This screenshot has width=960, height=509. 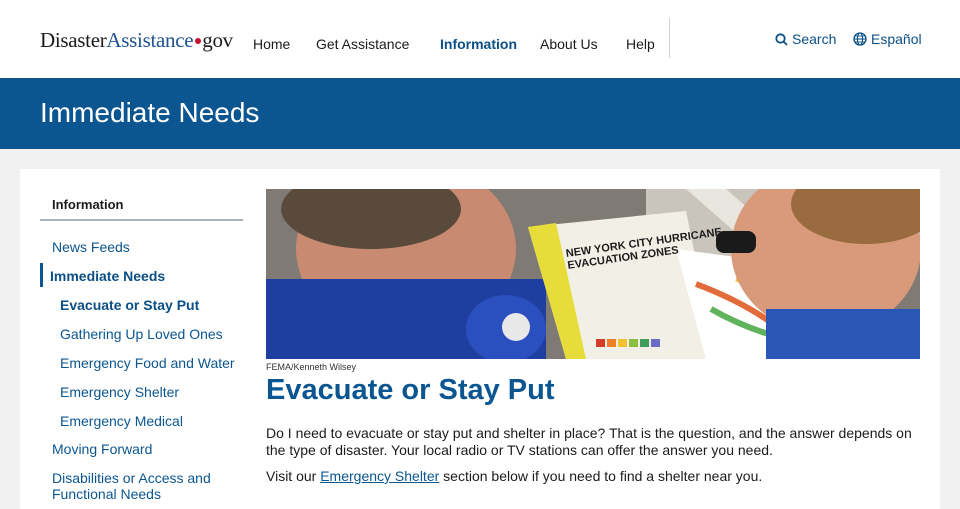 What do you see at coordinates (141, 220) in the screenshot?
I see `sidebar-divider` at bounding box center [141, 220].